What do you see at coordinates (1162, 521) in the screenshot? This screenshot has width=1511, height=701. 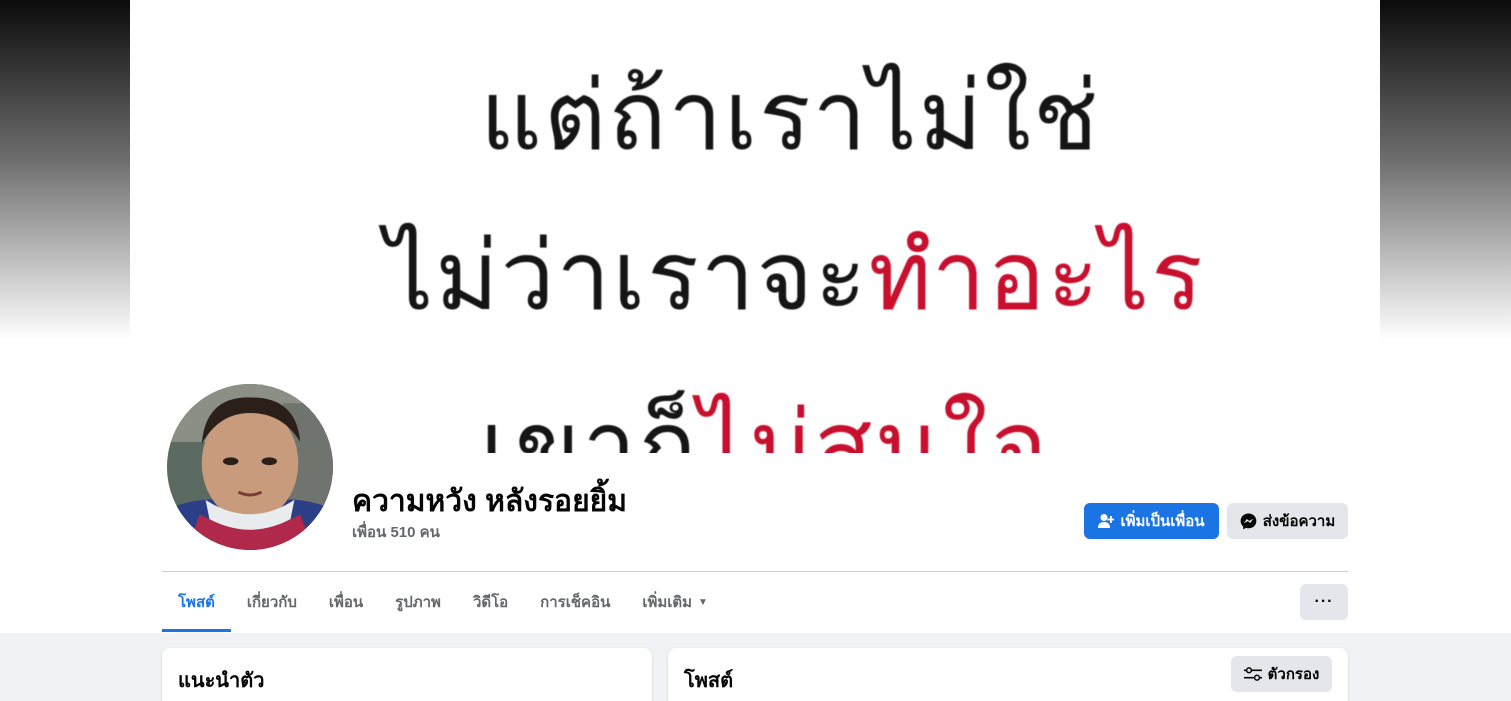 I see `add-friend-label: เพิ่มเป็นเพื่อน` at bounding box center [1162, 521].